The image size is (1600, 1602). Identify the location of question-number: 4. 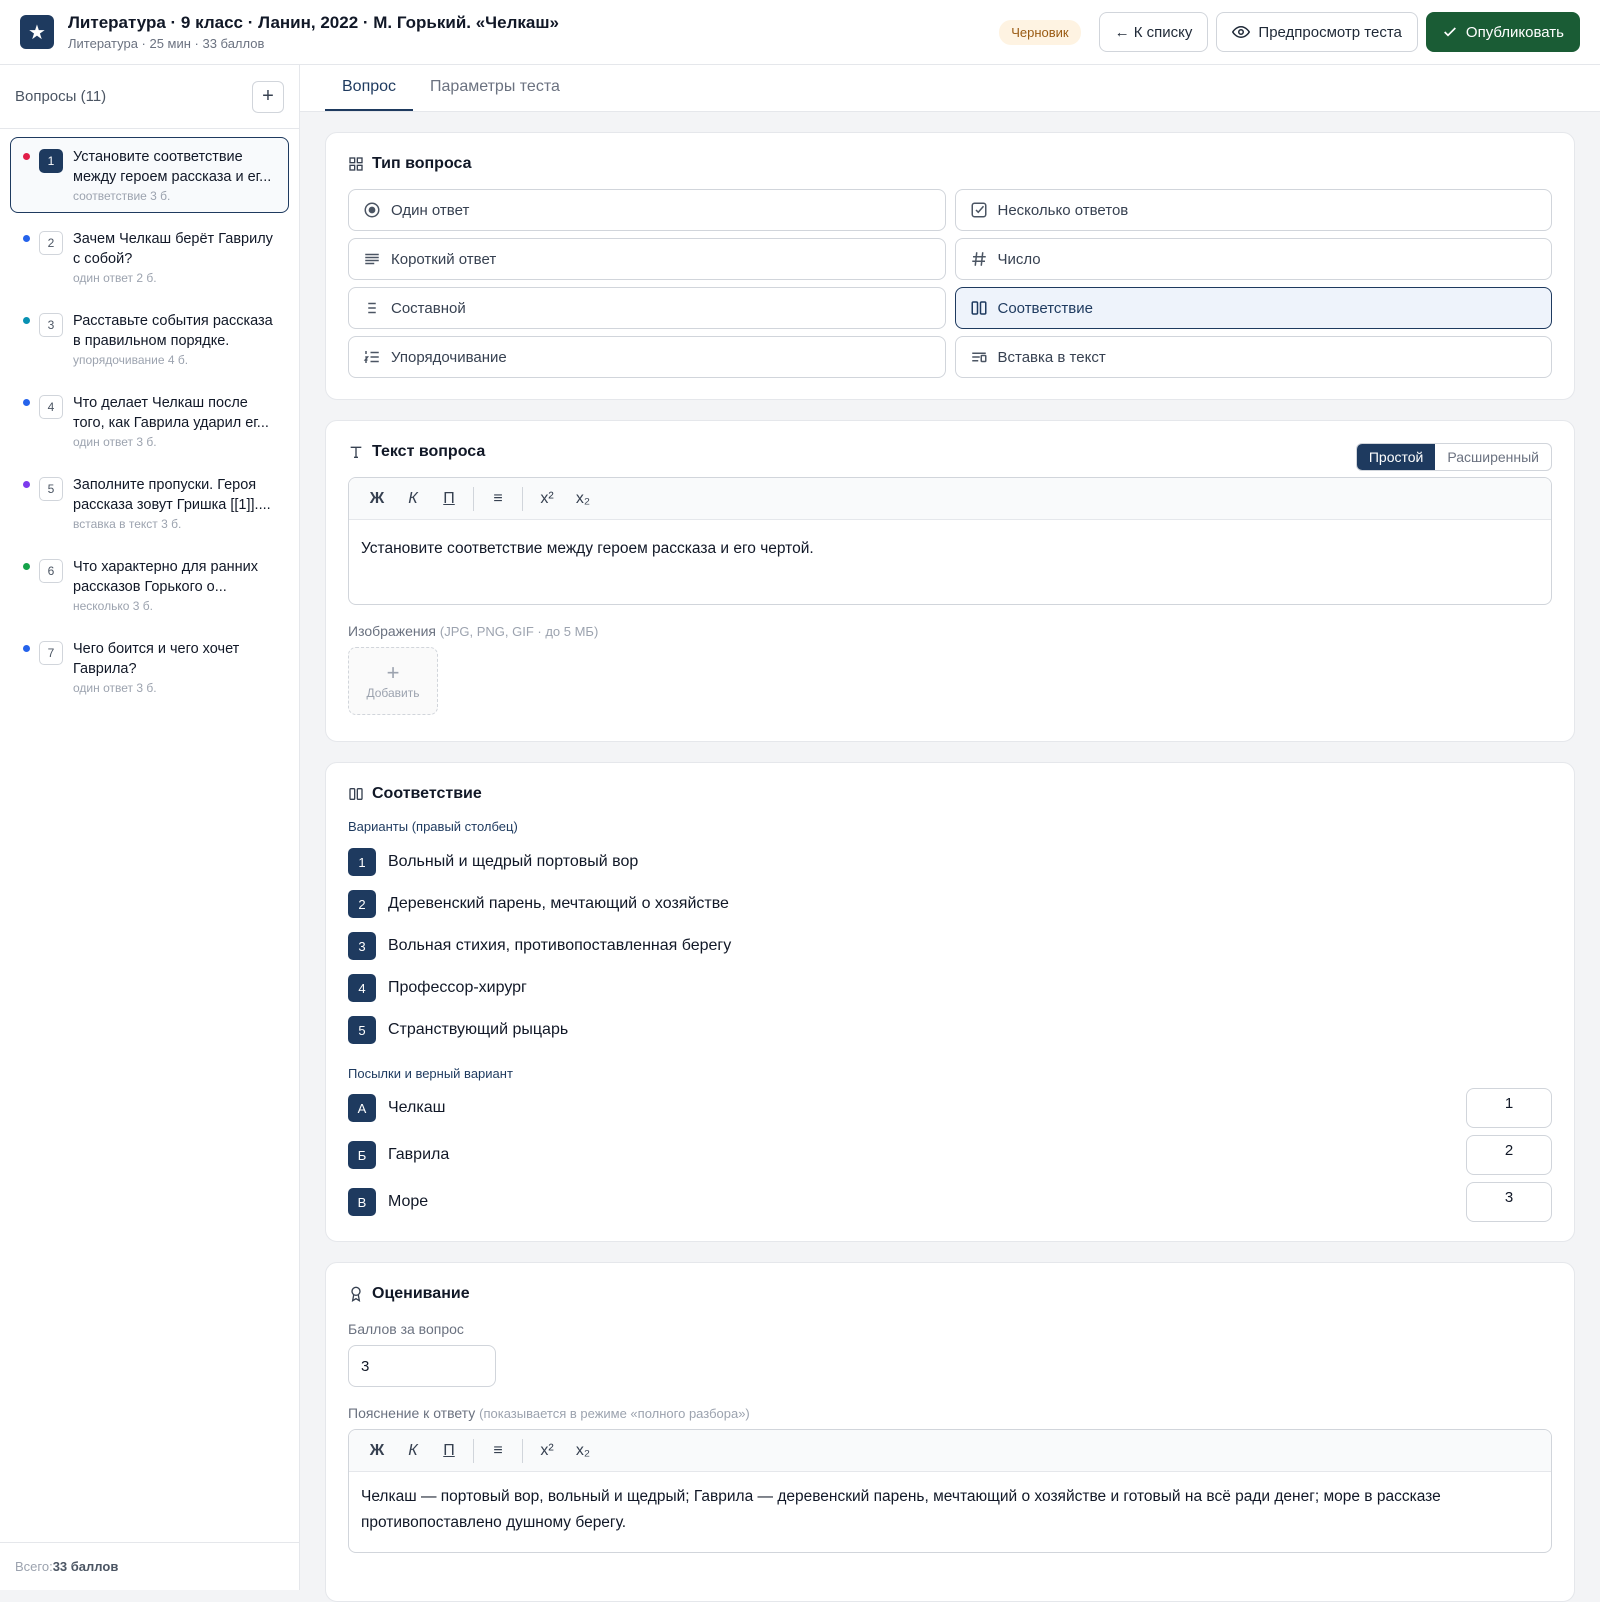
(51, 407).